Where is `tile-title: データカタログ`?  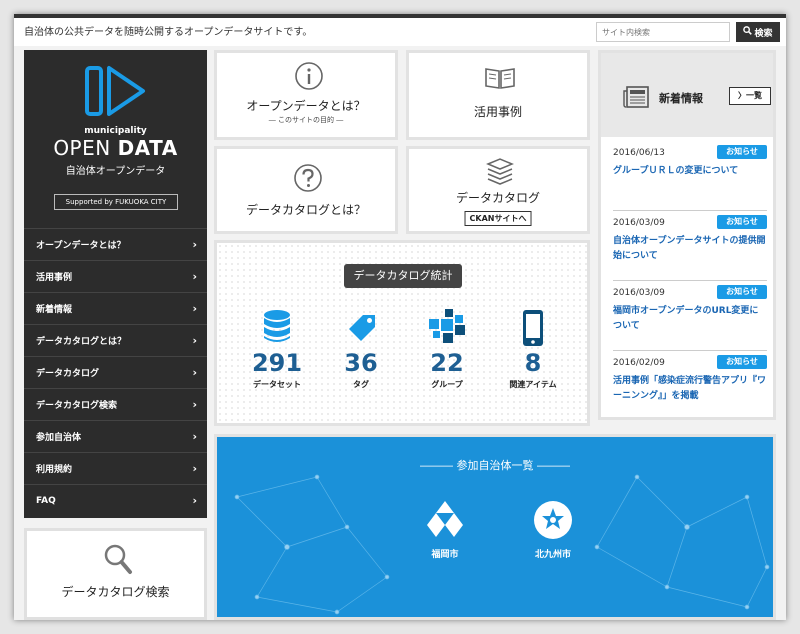 tile-title: データカタログ is located at coordinates (497, 198).